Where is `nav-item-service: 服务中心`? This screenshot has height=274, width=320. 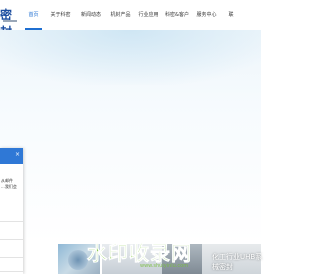 nav-item-service: 服务中心 is located at coordinates (206, 15).